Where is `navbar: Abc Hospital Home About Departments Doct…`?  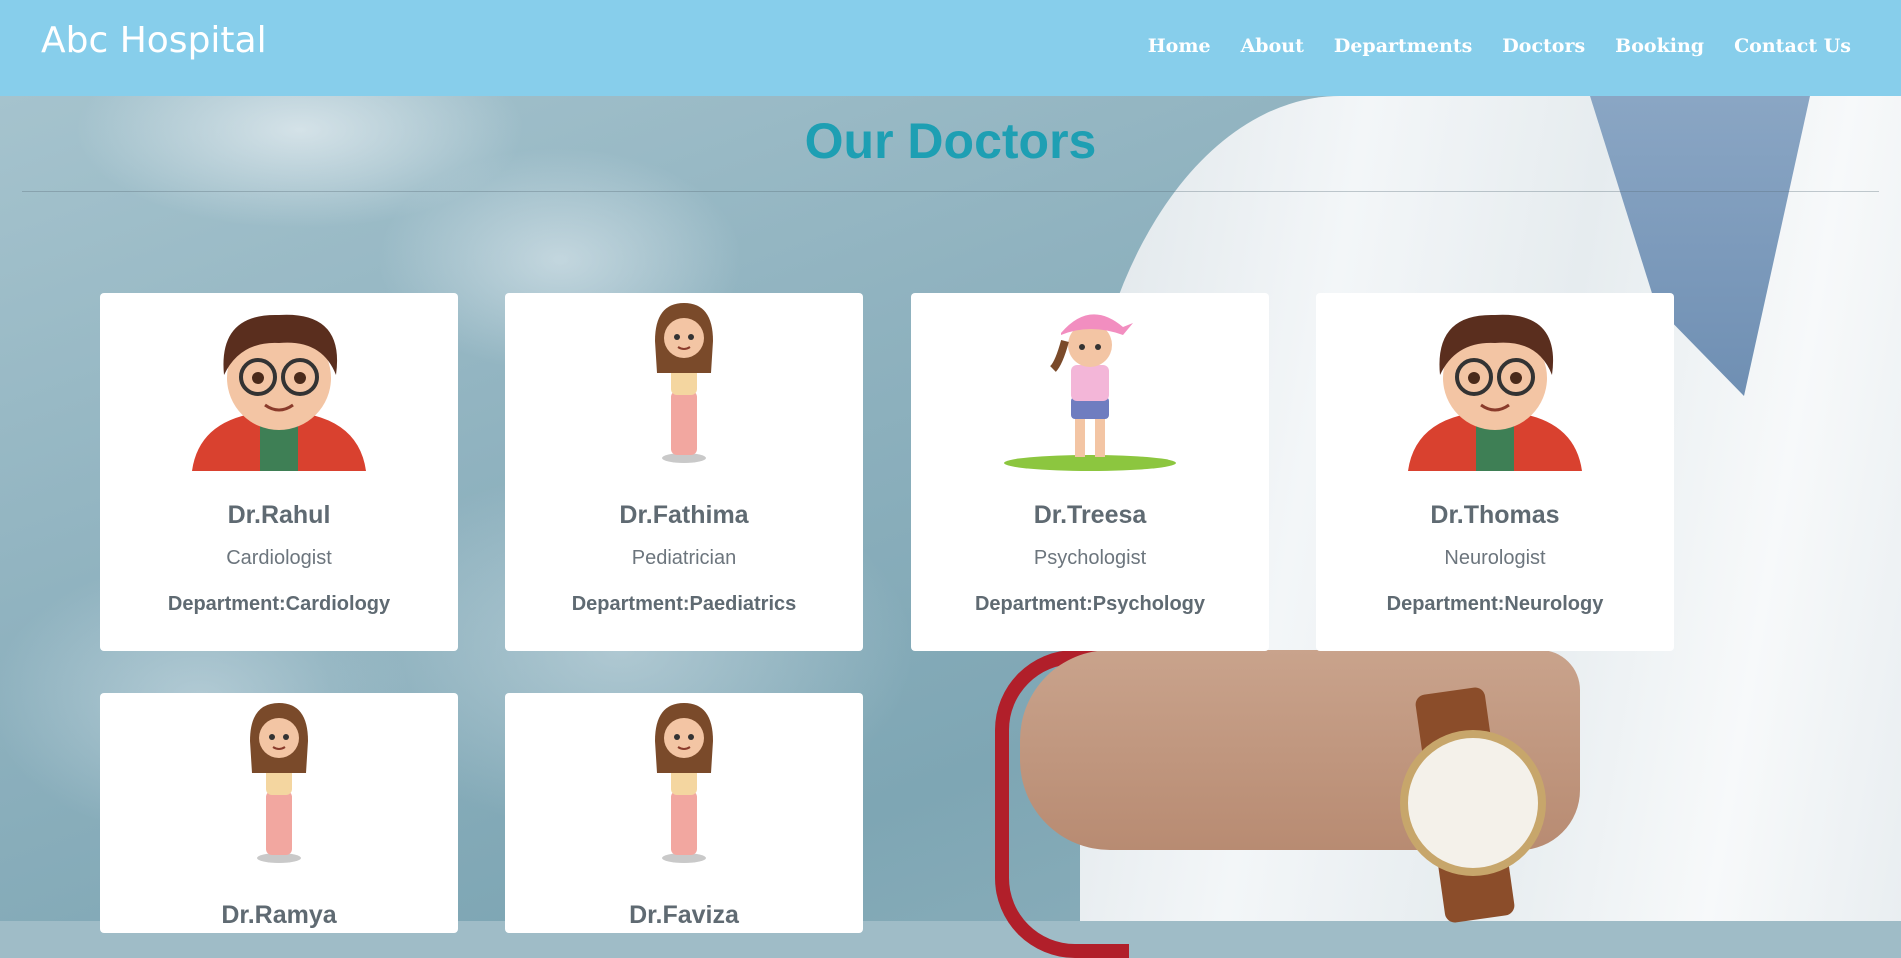 navbar: Abc Hospital Home About Departments Doct… is located at coordinates (950, 48).